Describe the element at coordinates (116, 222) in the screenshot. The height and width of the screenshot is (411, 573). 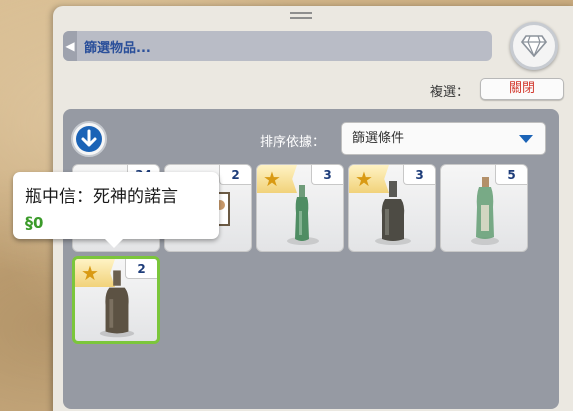
I see `tooltip-price: §0` at that location.